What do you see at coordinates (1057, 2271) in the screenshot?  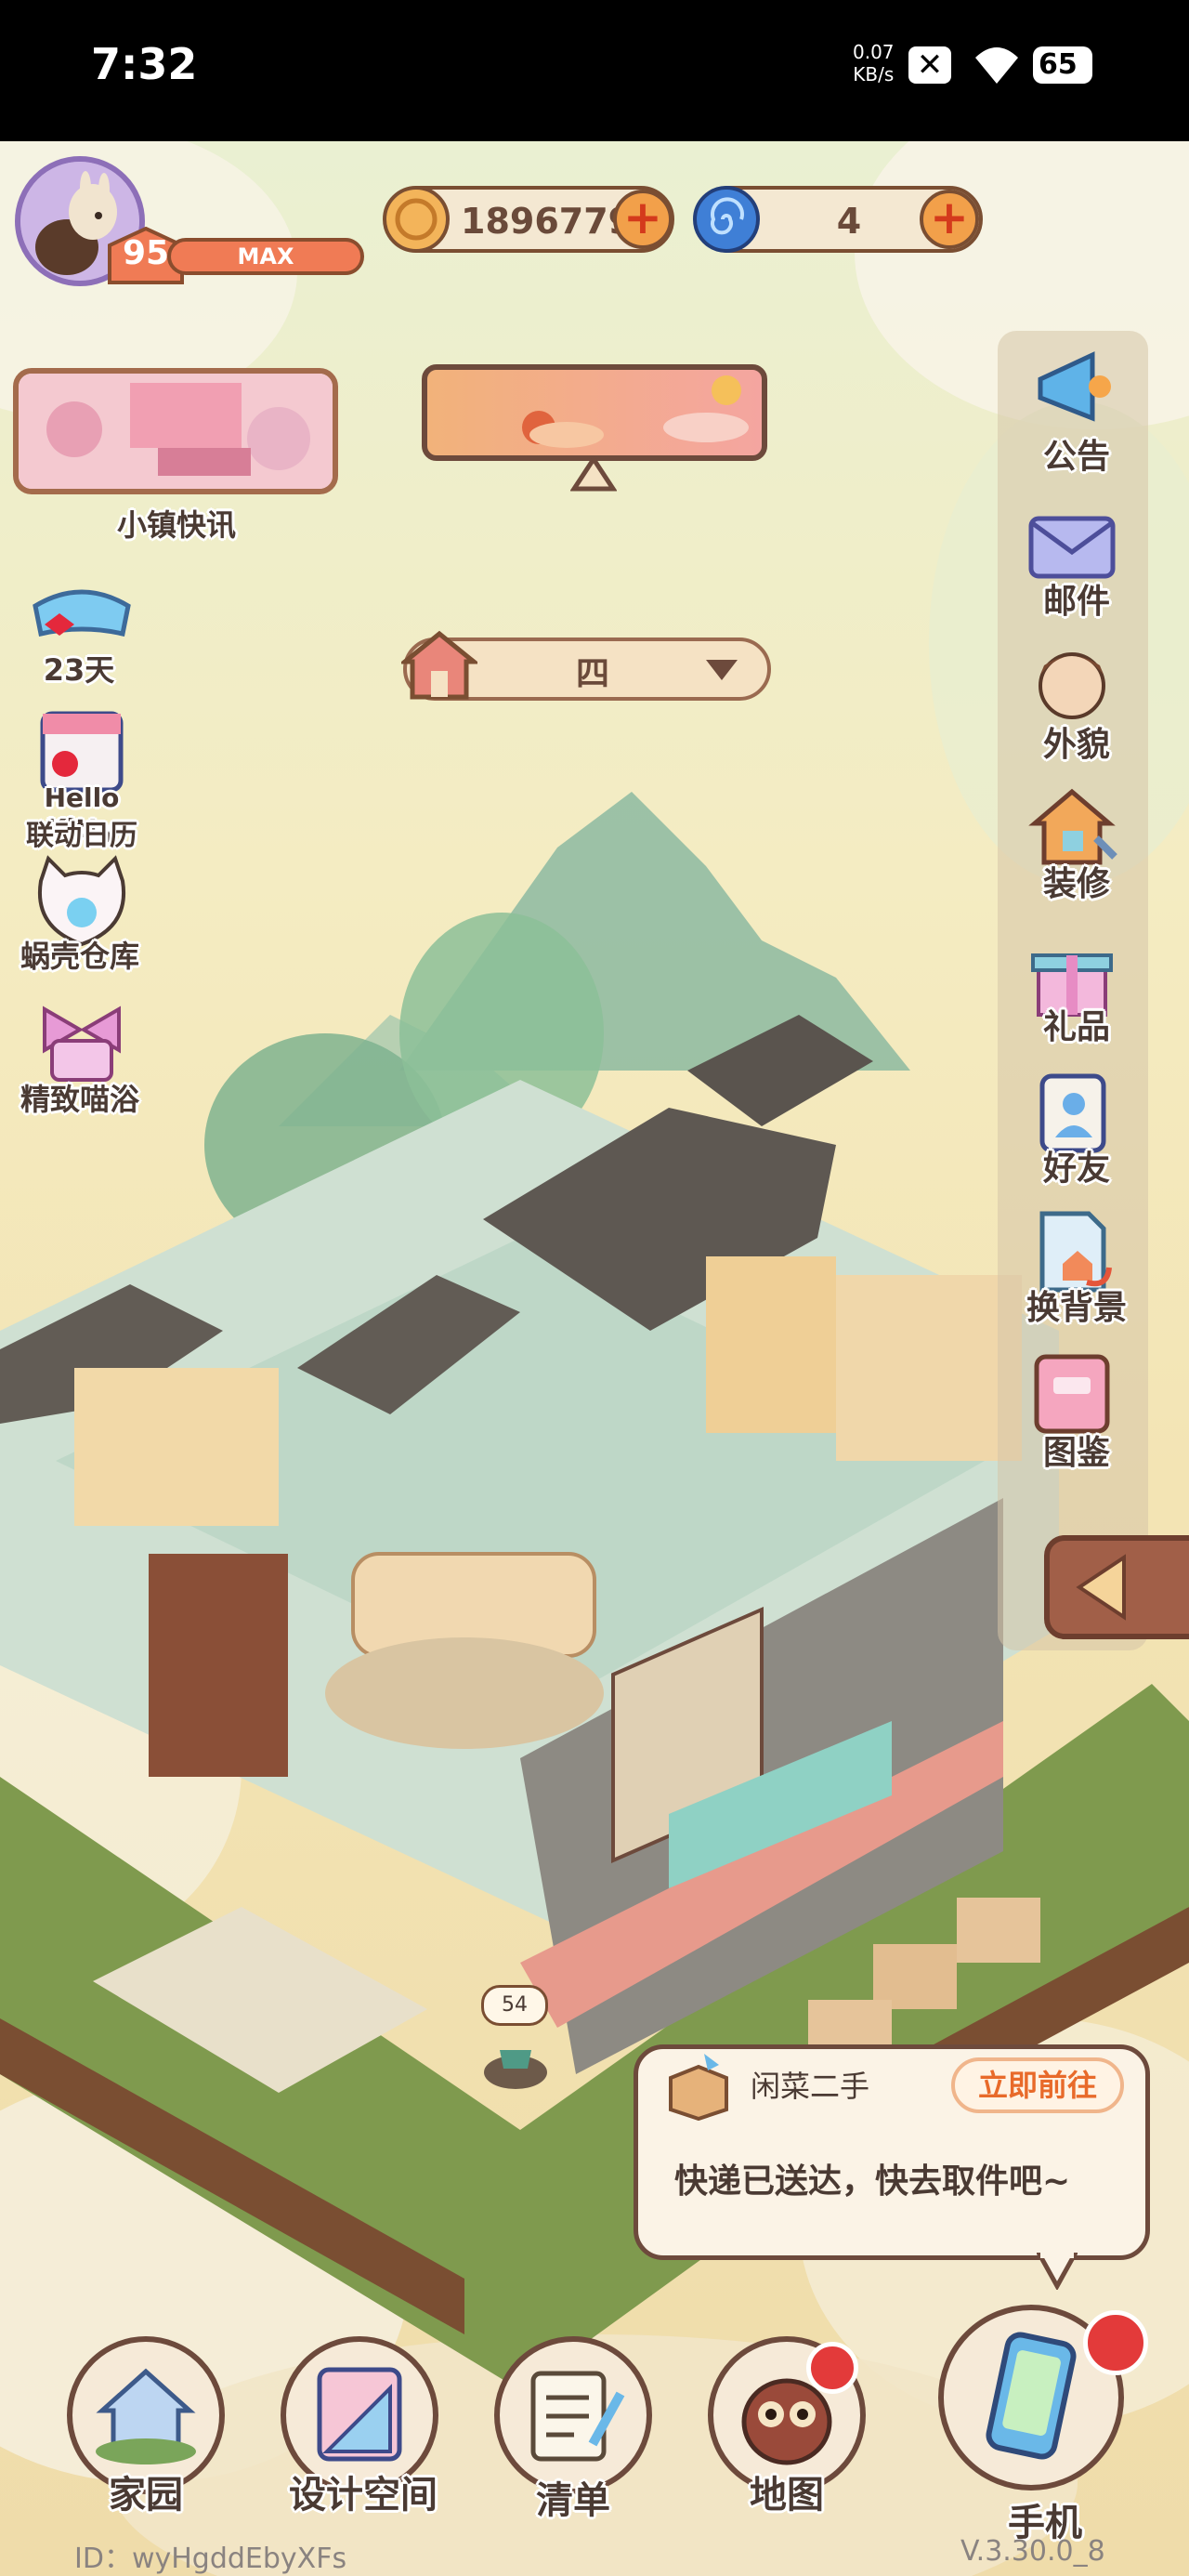 I see `bubble-tail` at bounding box center [1057, 2271].